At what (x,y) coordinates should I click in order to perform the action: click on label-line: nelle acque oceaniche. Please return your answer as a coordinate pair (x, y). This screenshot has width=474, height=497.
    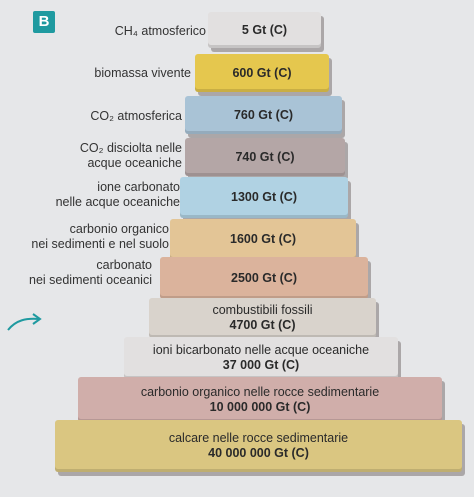
    Looking at the image, I should click on (117, 202).